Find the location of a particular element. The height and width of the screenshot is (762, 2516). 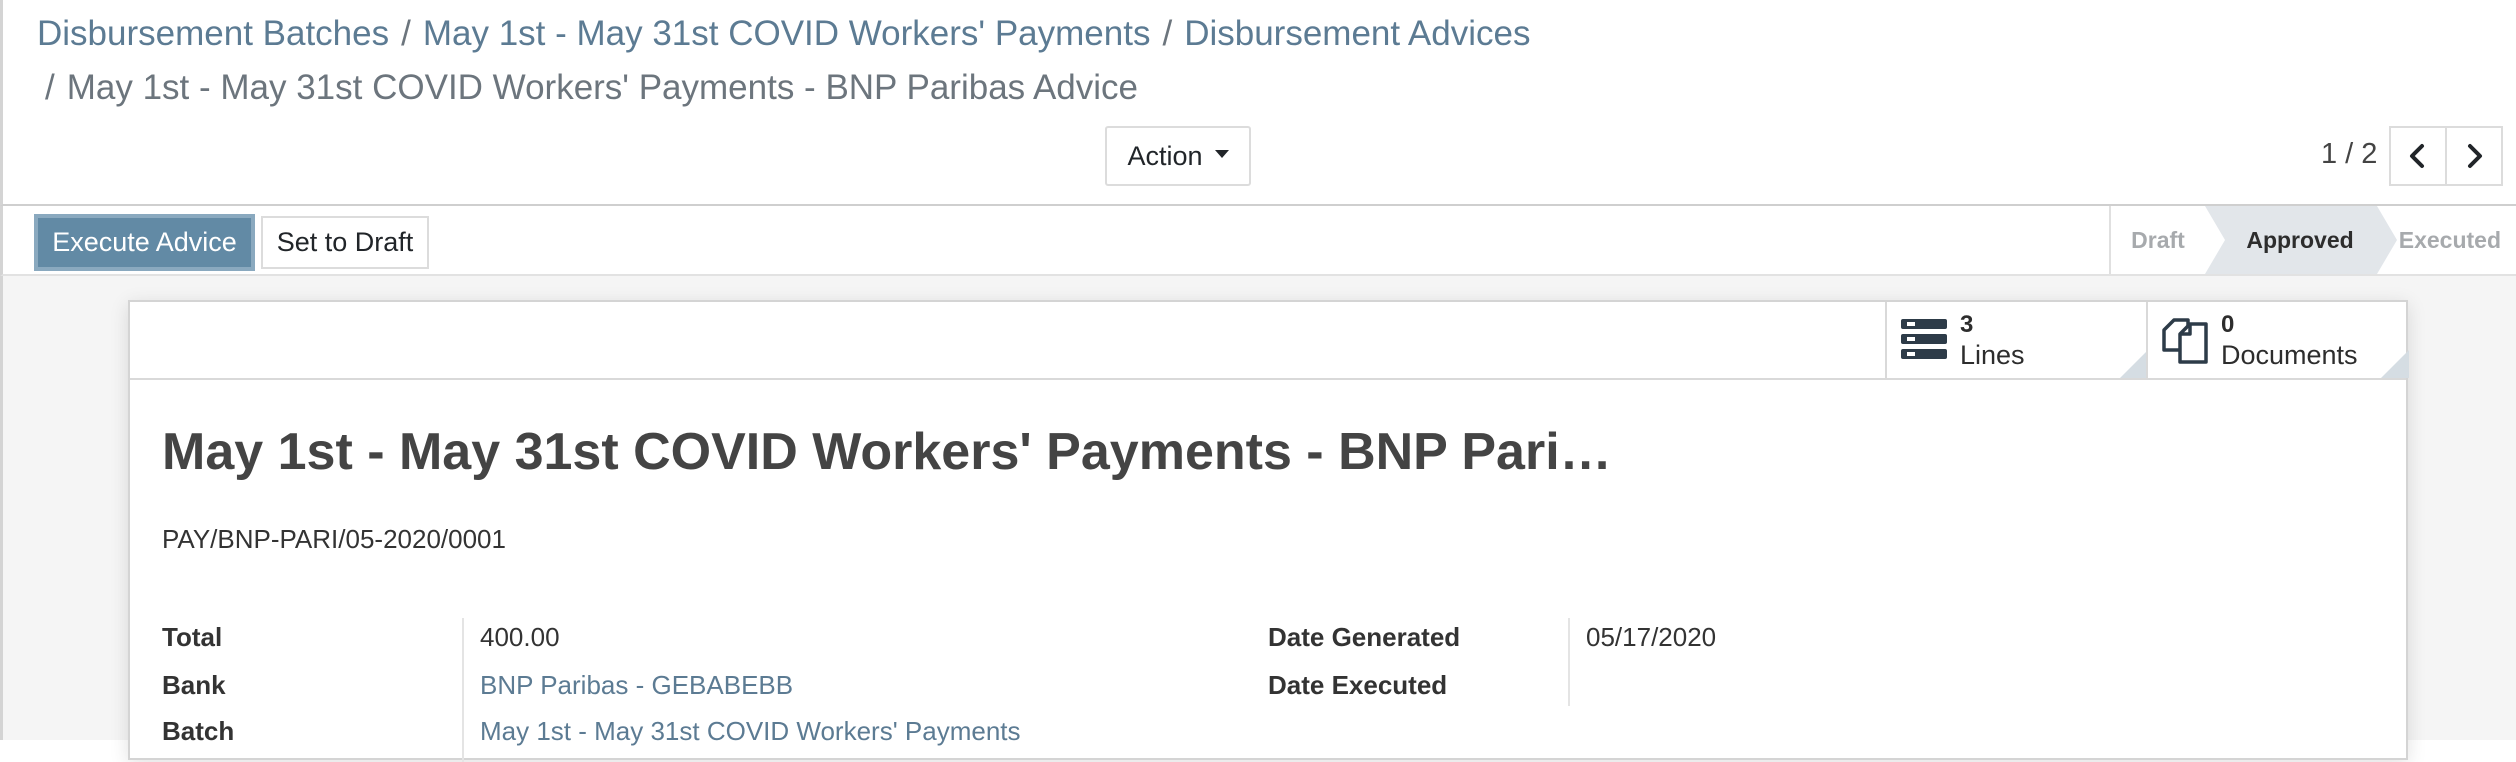

field-value-bank-link: BNP Paribas - GEBABEBB is located at coordinates (636, 685).